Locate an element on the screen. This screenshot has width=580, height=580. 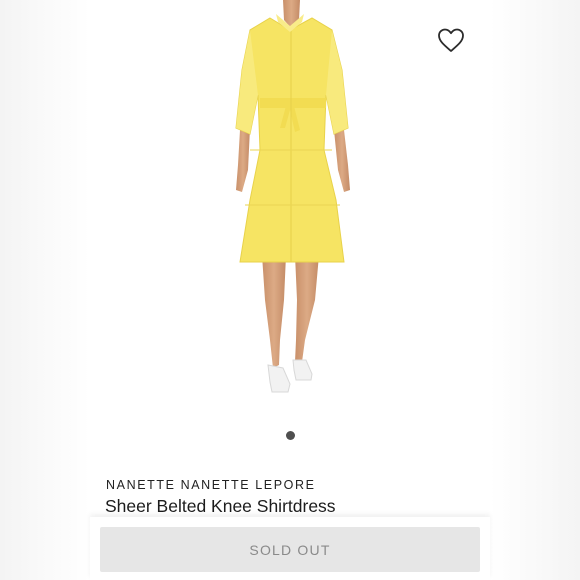
product-title: Sheer Belted Knee Shirtdress is located at coordinates (220, 506).